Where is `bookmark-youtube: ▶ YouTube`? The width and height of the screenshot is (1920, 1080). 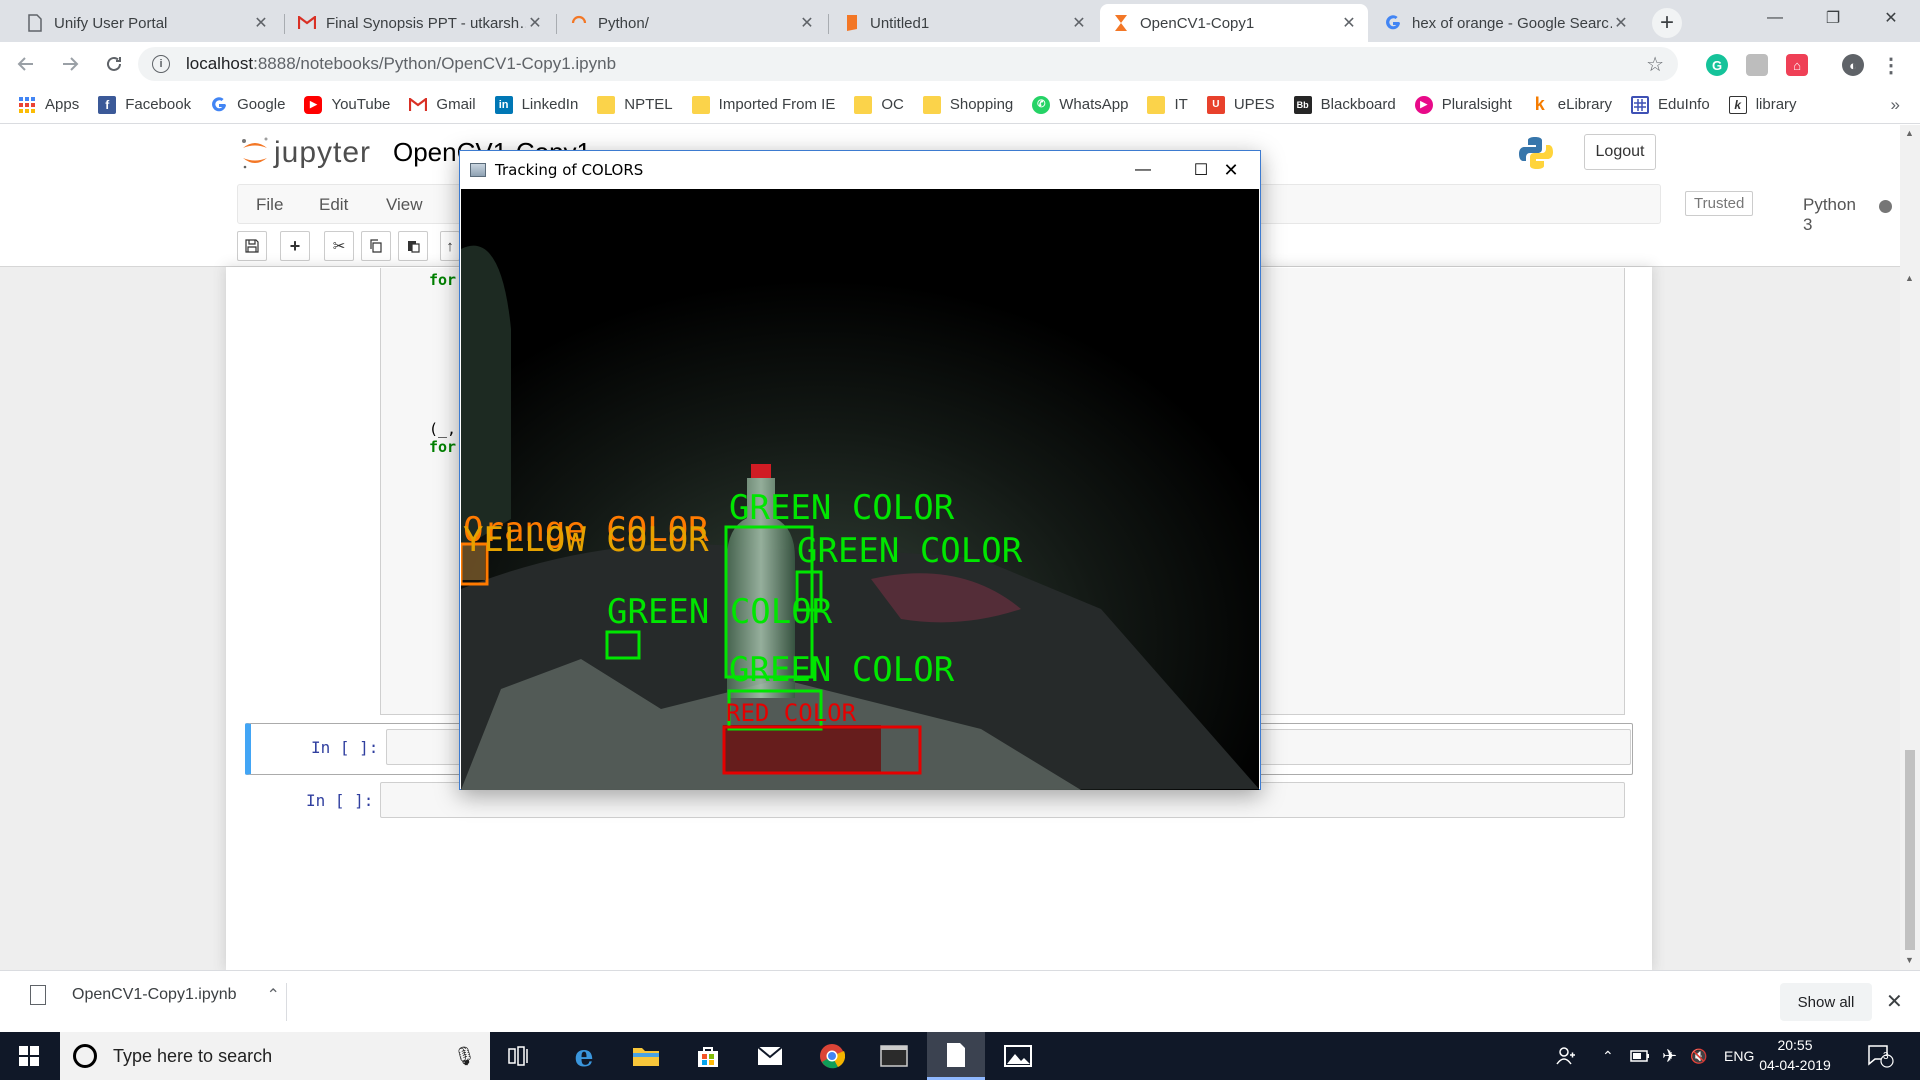
bookmark-youtube: ▶ YouTube is located at coordinates (347, 104).